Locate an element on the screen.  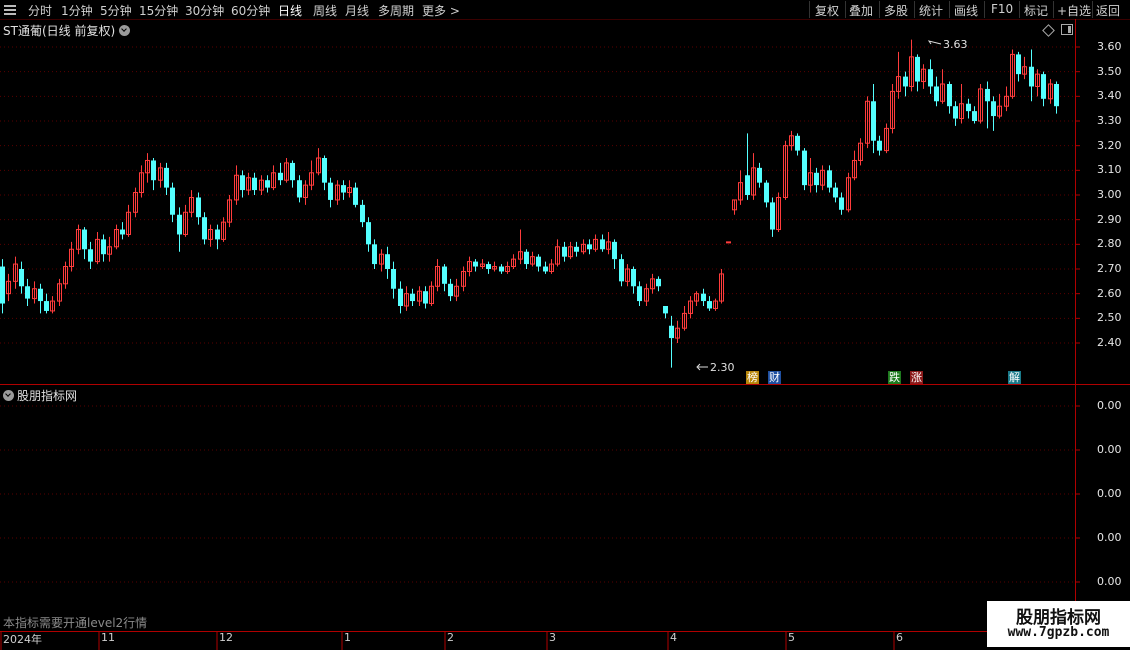
event-badge-list: 榜 is located at coordinates (752, 377).